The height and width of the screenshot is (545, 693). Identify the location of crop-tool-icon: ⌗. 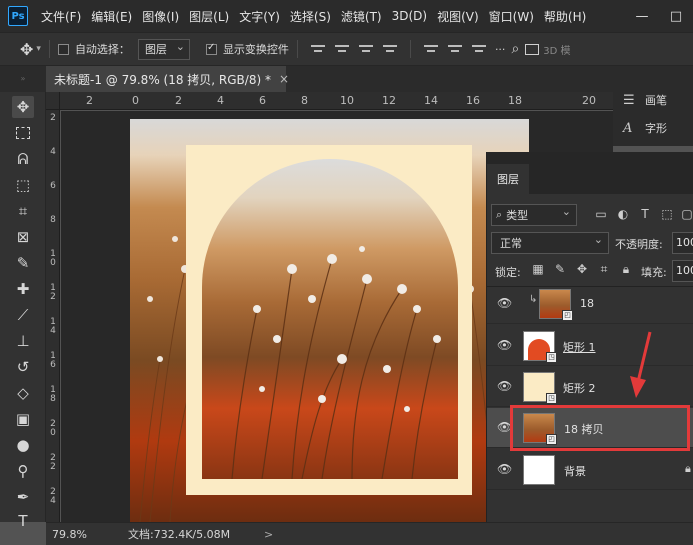
(23, 211).